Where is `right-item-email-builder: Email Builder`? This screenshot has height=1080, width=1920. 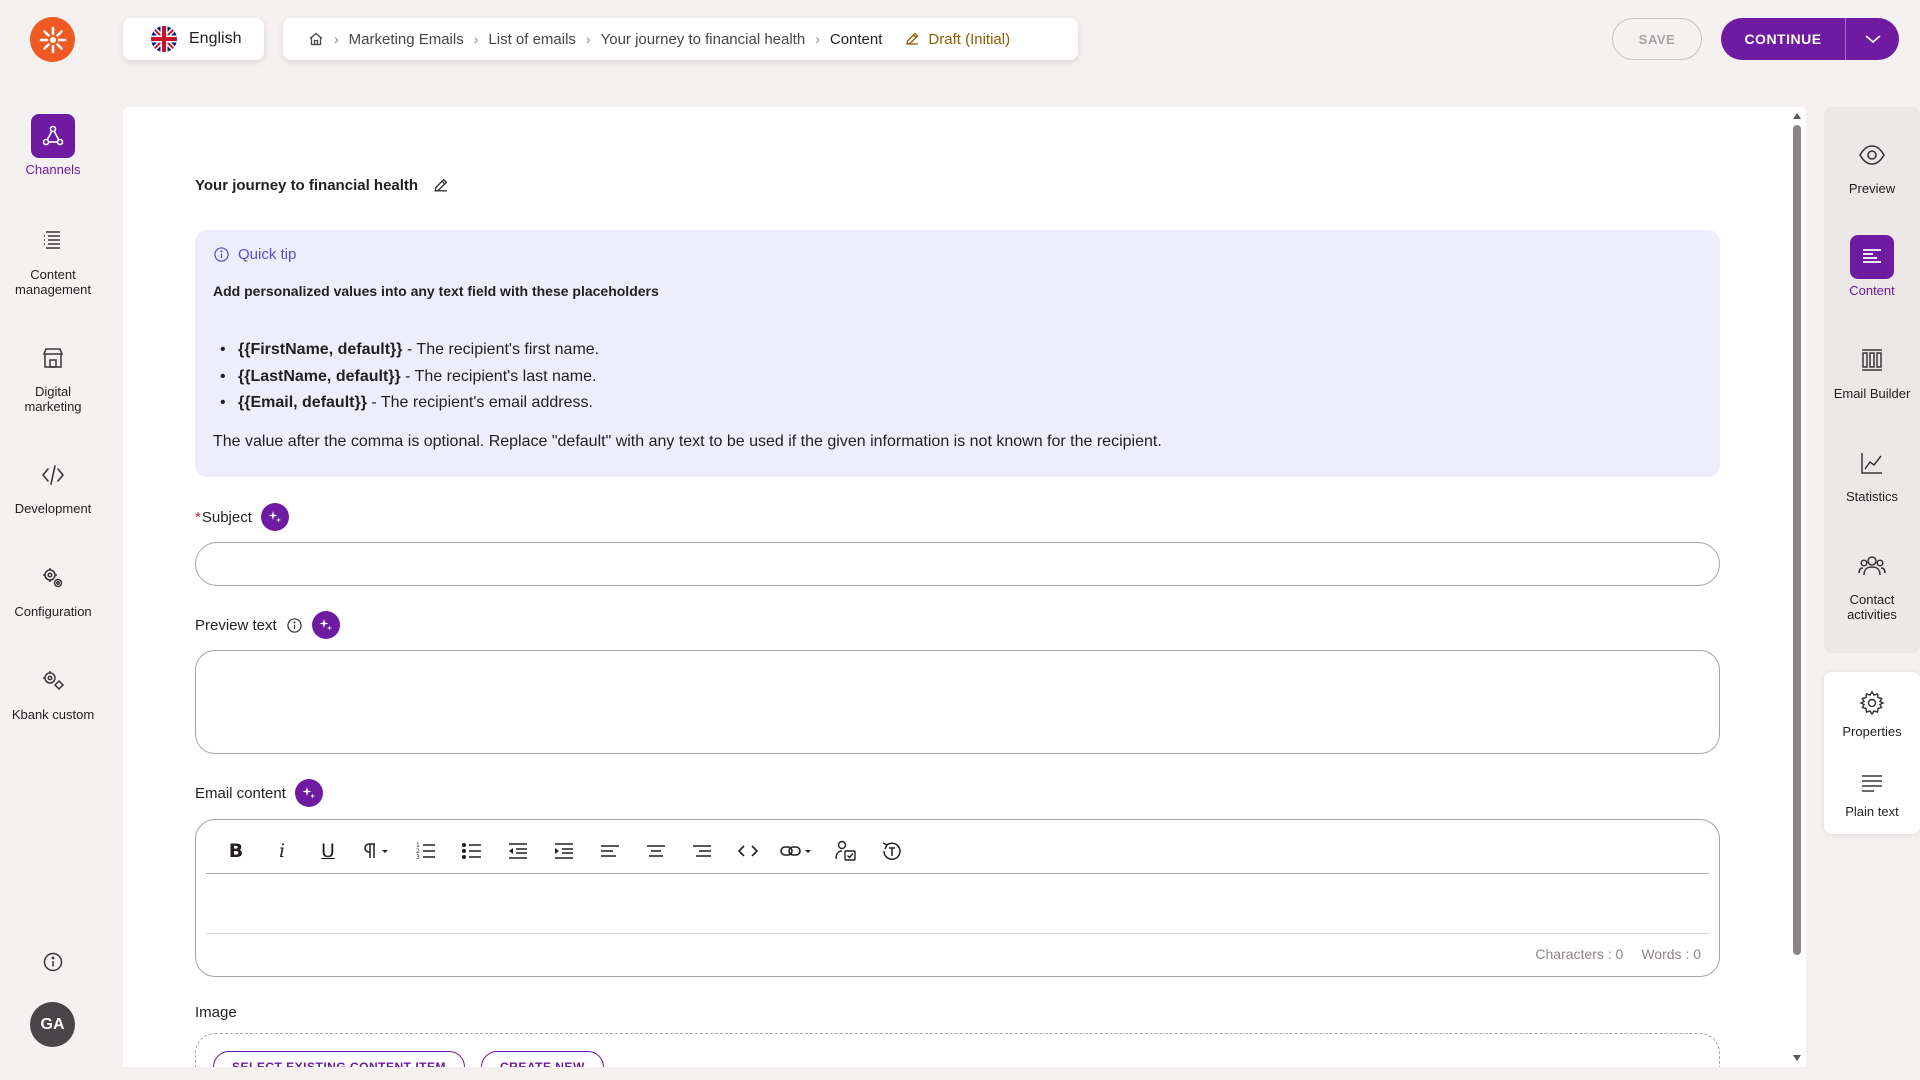
right-item-email-builder: Email Builder is located at coordinates (1872, 369).